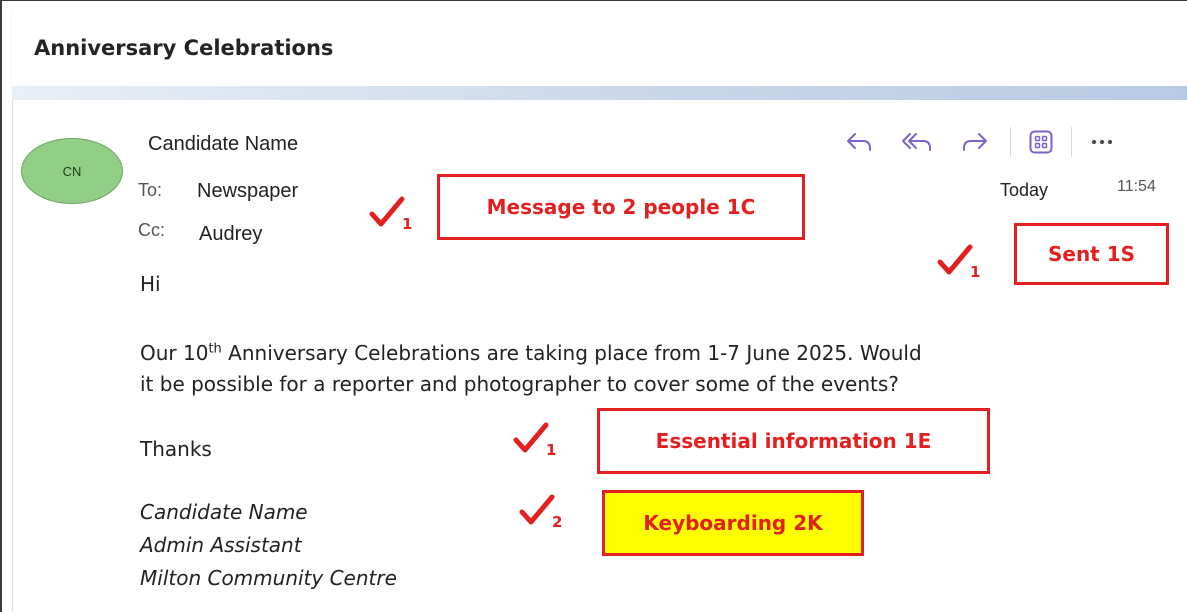 The height and width of the screenshot is (612, 1187). Describe the element at coordinates (599, 93) in the screenshot. I see `header-divider` at that location.